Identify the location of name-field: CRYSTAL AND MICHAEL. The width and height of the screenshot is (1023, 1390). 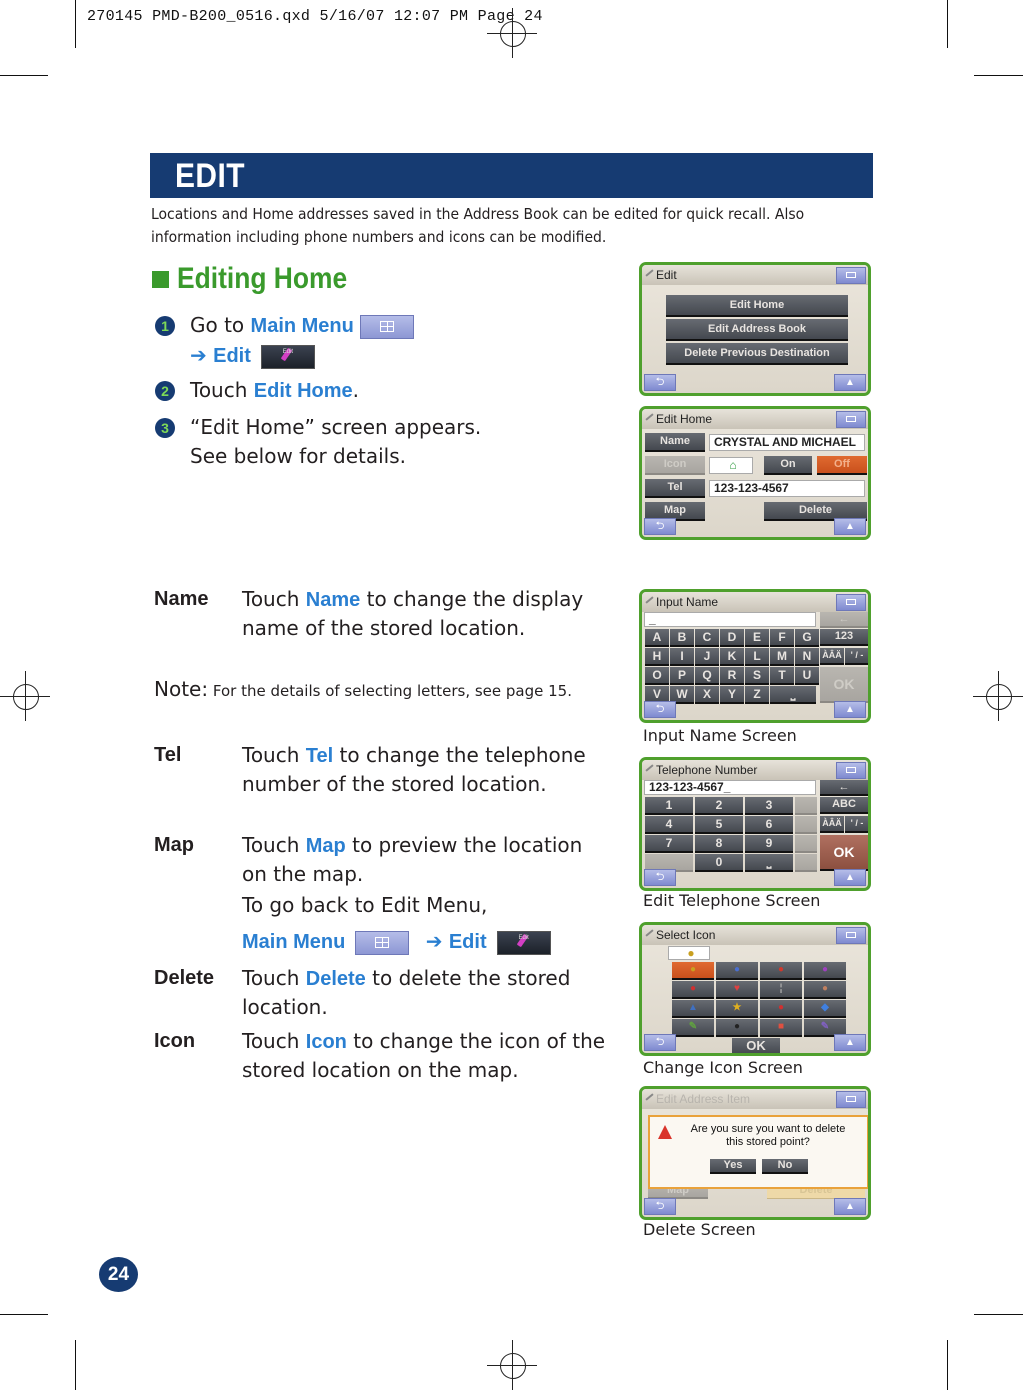
(787, 442).